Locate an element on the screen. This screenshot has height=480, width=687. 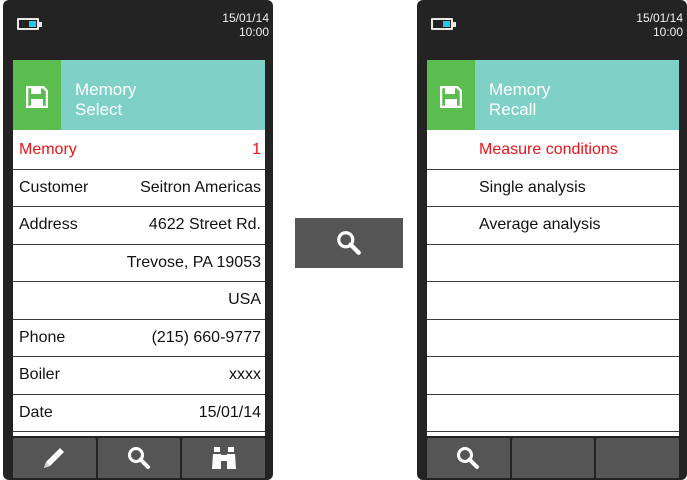
row-memory: Memory 1 is located at coordinates (139, 151).